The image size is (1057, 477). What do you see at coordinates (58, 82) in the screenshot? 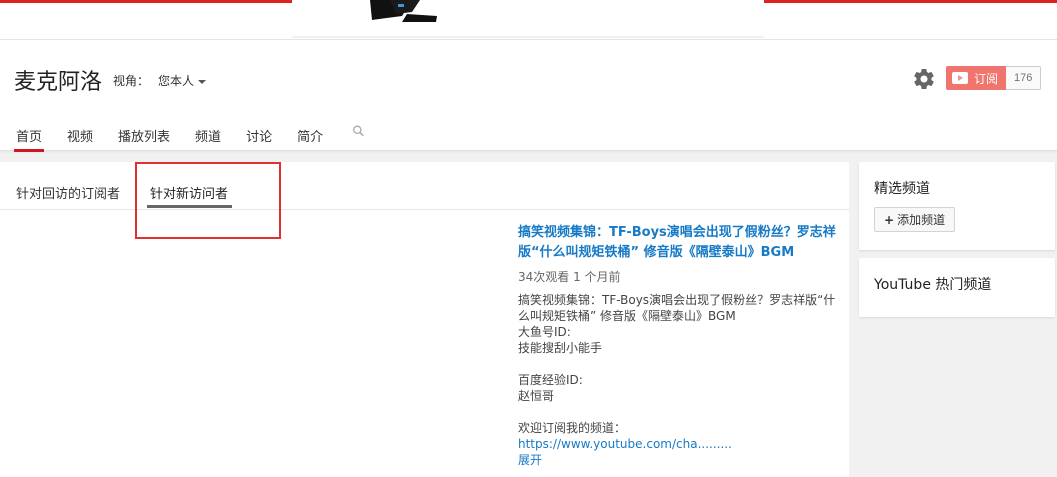
I see `channel-title: 麦克阿洛` at bounding box center [58, 82].